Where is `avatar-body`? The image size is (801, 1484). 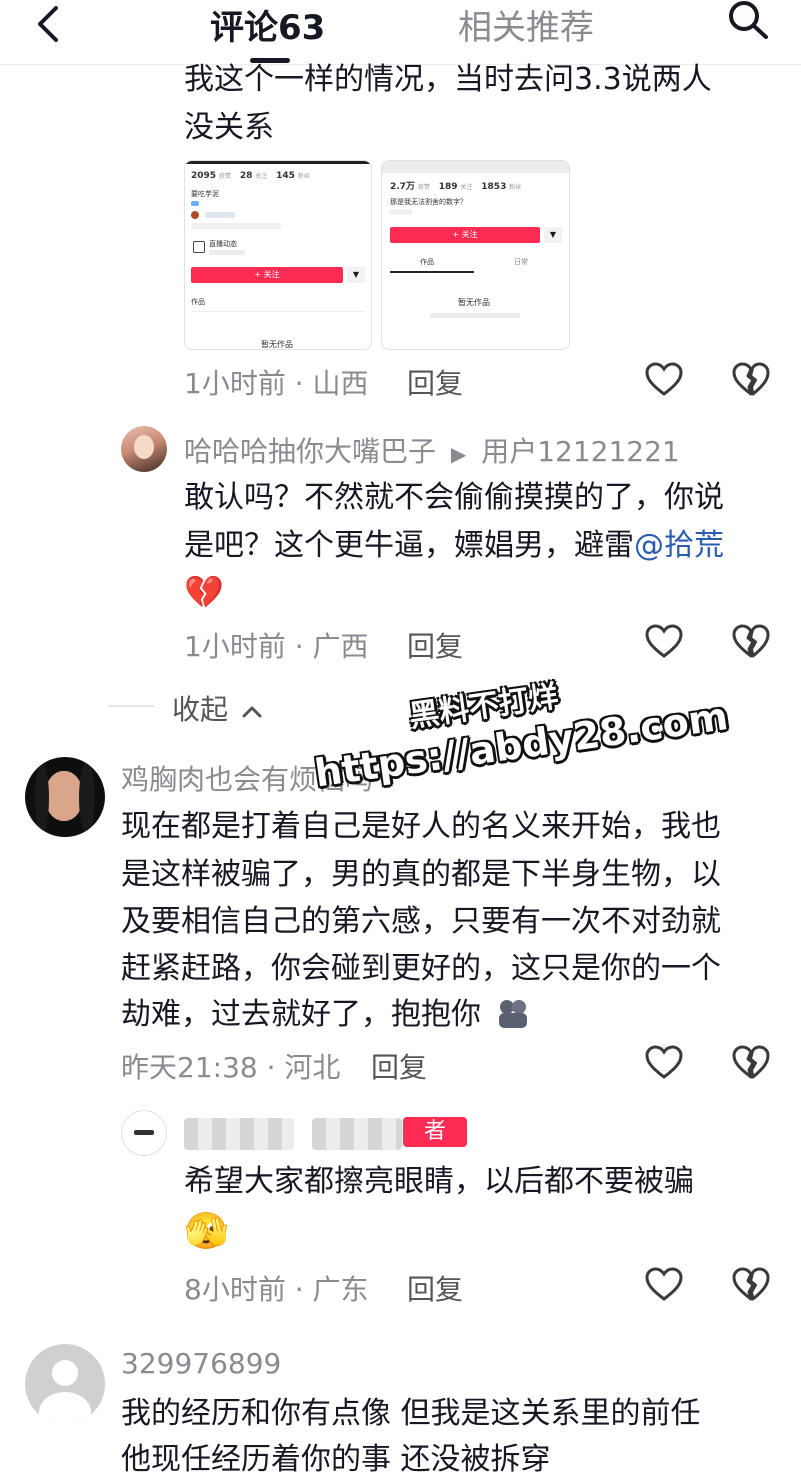
avatar-body is located at coordinates (65, 1408).